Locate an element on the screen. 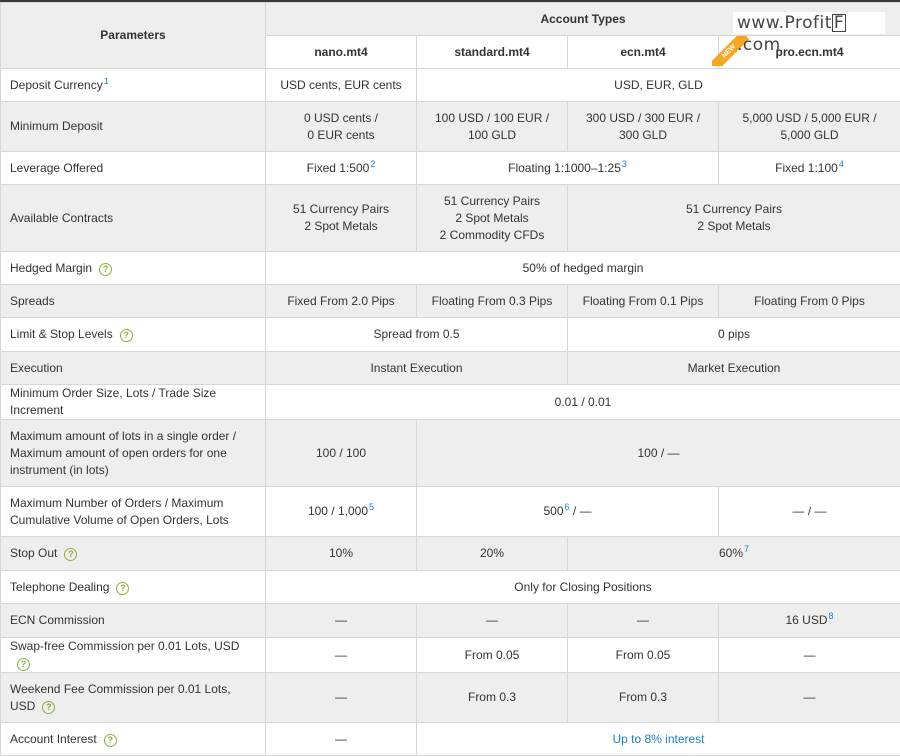 This screenshot has height=756, width=900. cell: Instant Execution is located at coordinates (417, 368).